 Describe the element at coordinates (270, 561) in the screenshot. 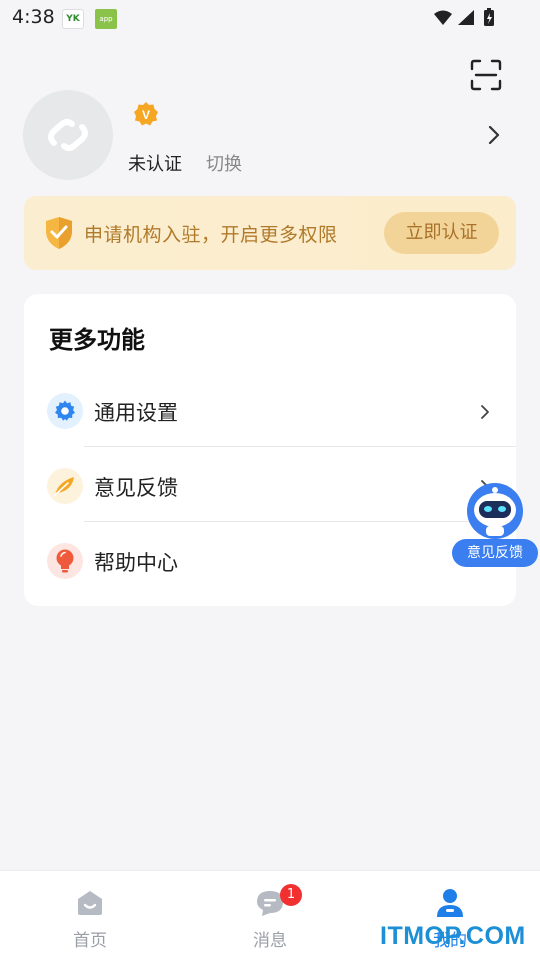

I see `menu-item-help-center: 帮助中心` at that location.